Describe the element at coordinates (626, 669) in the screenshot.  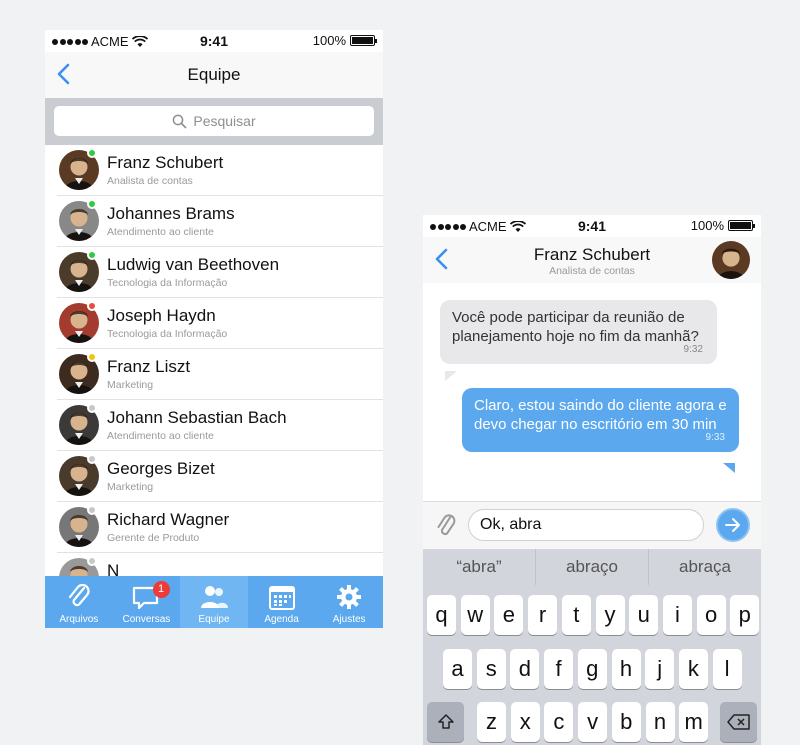
I see `key-h: h` at that location.